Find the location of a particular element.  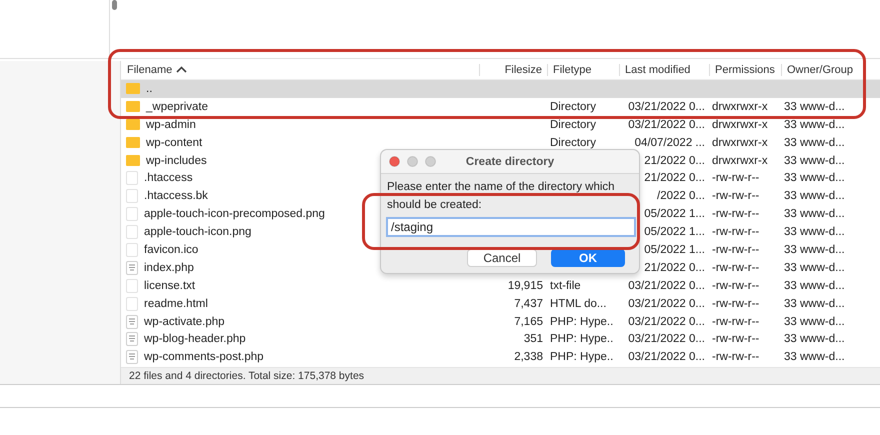

table-cell: 19,915 is located at coordinates (525, 286).